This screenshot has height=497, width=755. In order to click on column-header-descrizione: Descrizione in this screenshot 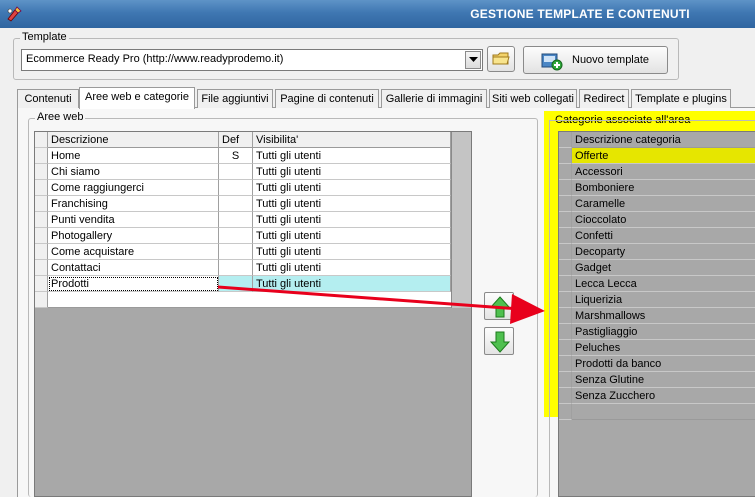, I will do `click(133, 140)`.